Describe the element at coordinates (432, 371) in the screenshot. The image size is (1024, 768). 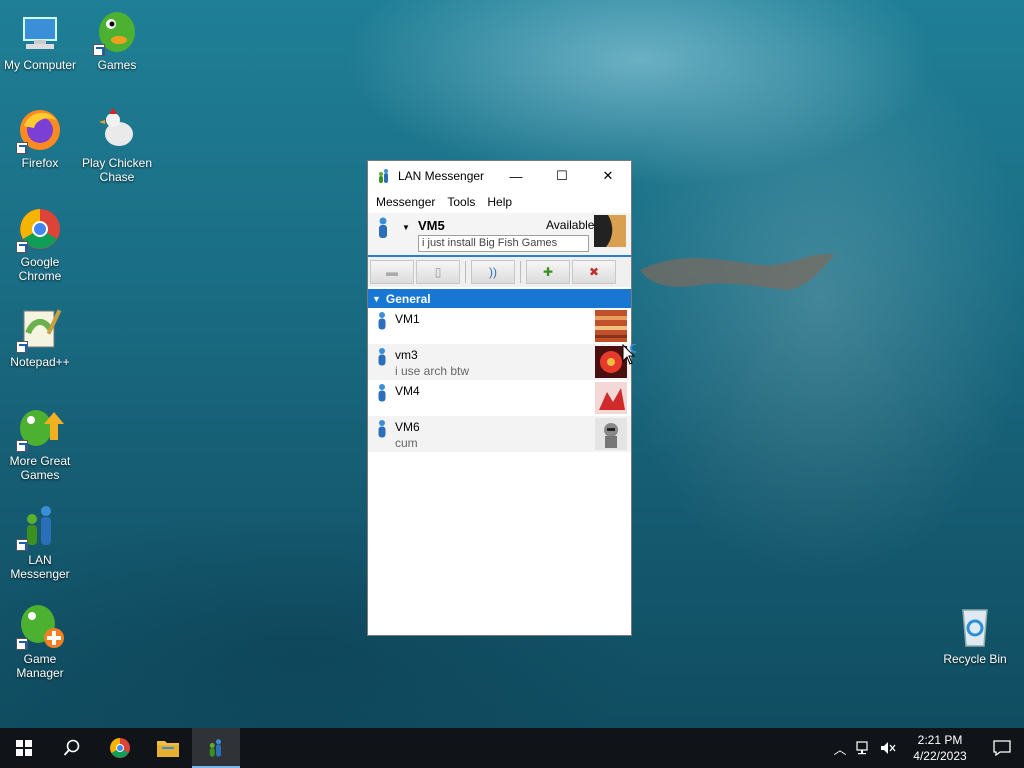
I see `contact-note: i use arch btw` at that location.